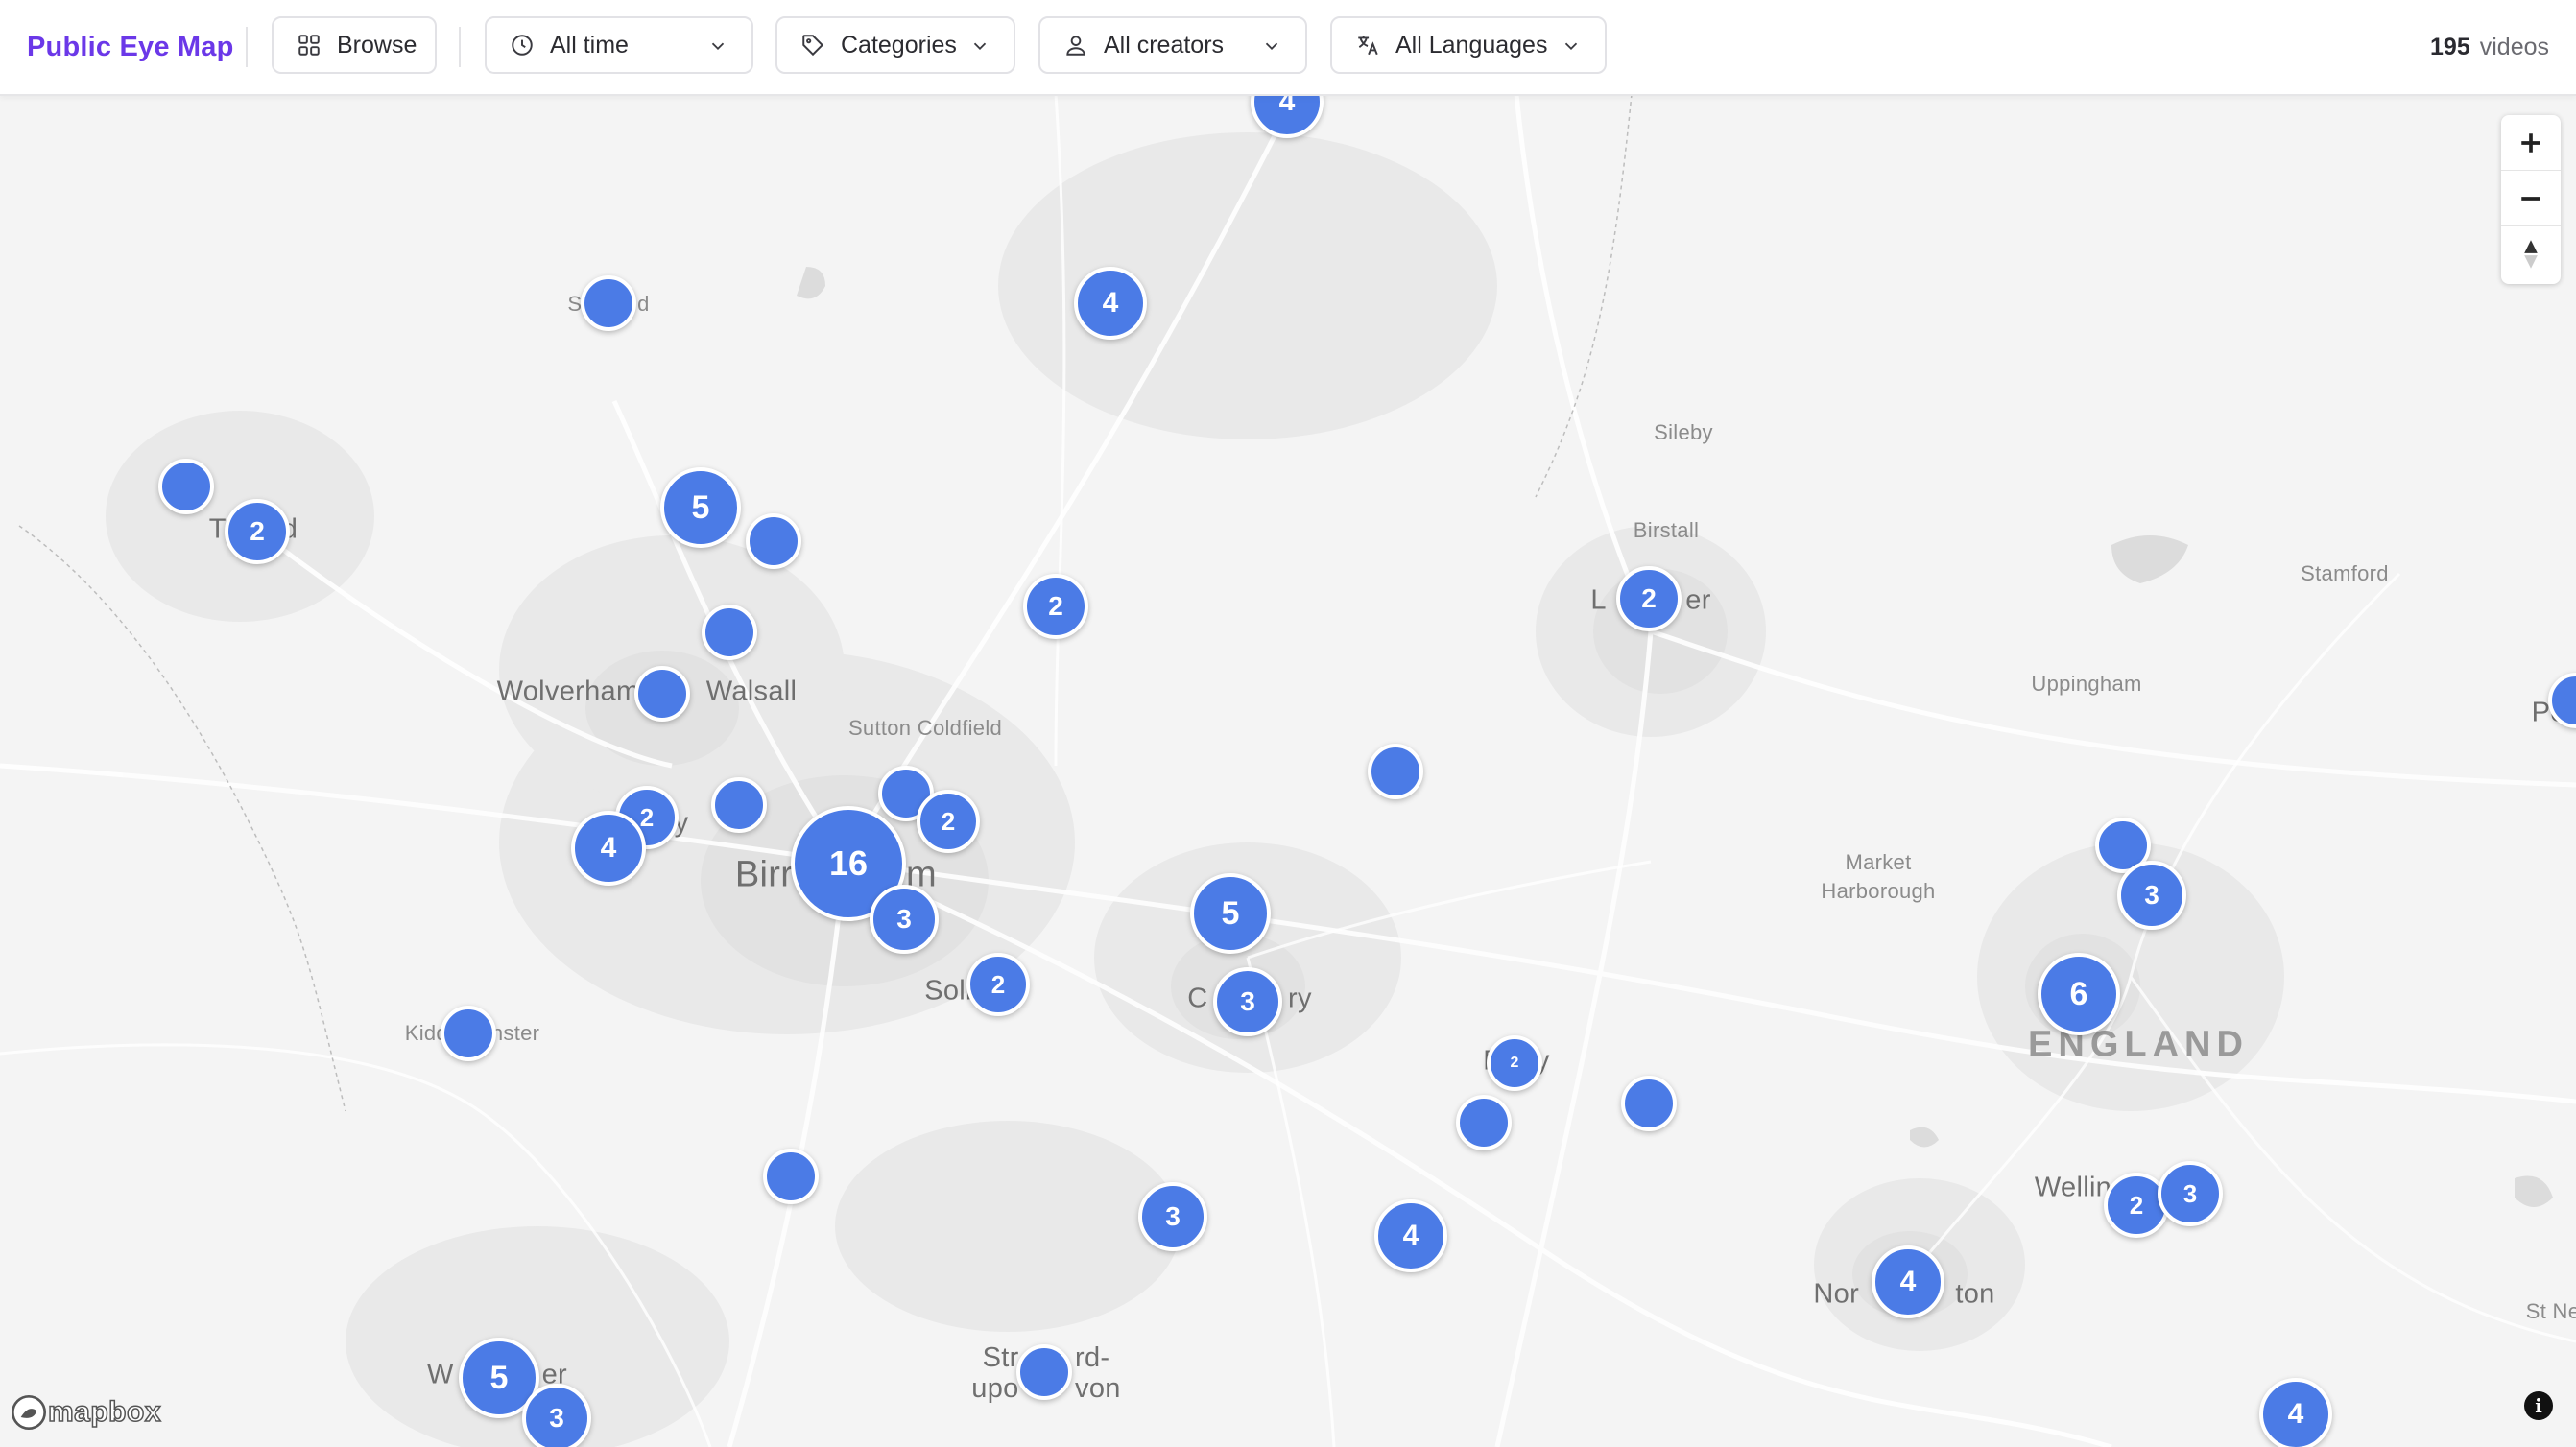 The image size is (2576, 1447). I want to click on brand-title: Public Eye Map, so click(130, 47).